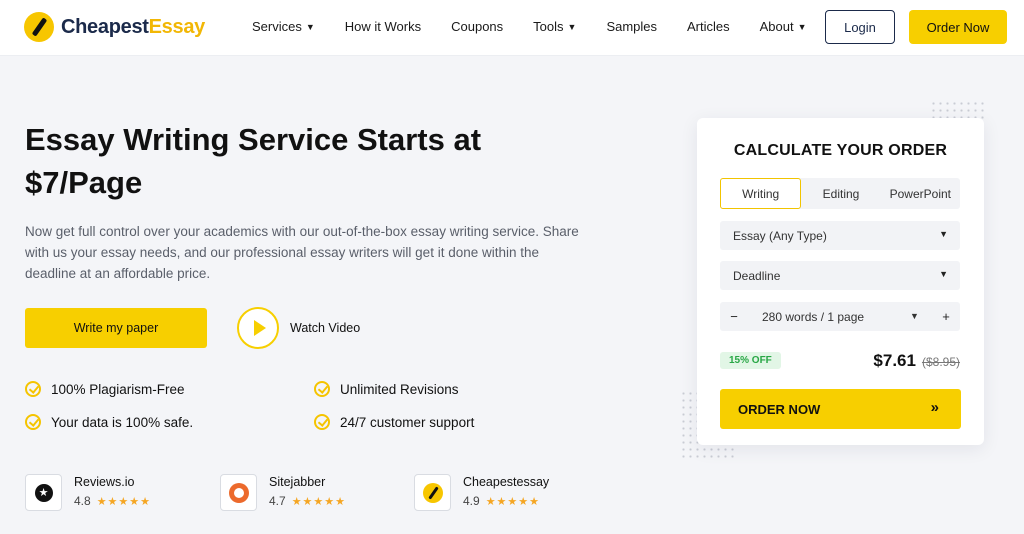 Image resolution: width=1024 pixels, height=534 pixels. Describe the element at coordinates (283, 492) in the screenshot. I see `review-badge-sitejabber: Sitejabber 4.7 ★★★★★` at that location.